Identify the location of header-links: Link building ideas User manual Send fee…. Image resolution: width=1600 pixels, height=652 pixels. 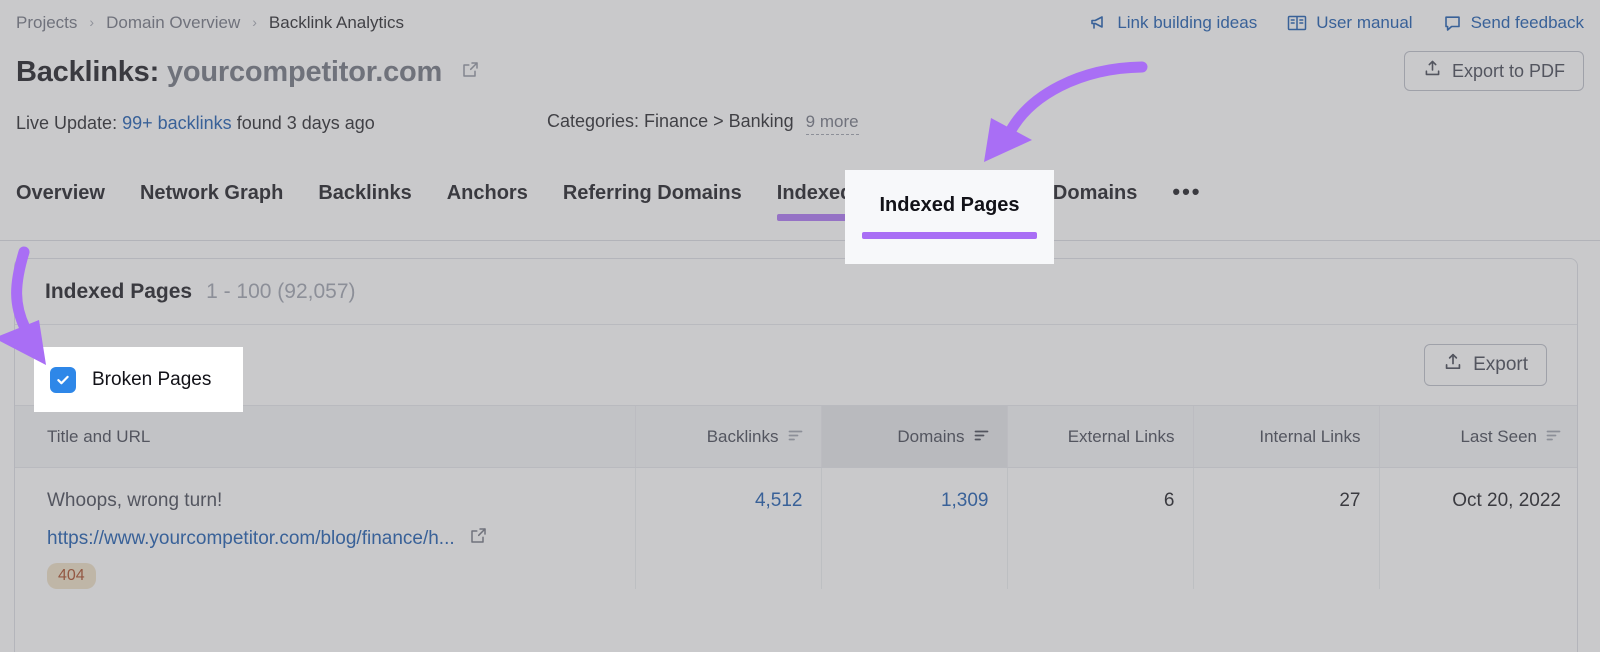
(1336, 23).